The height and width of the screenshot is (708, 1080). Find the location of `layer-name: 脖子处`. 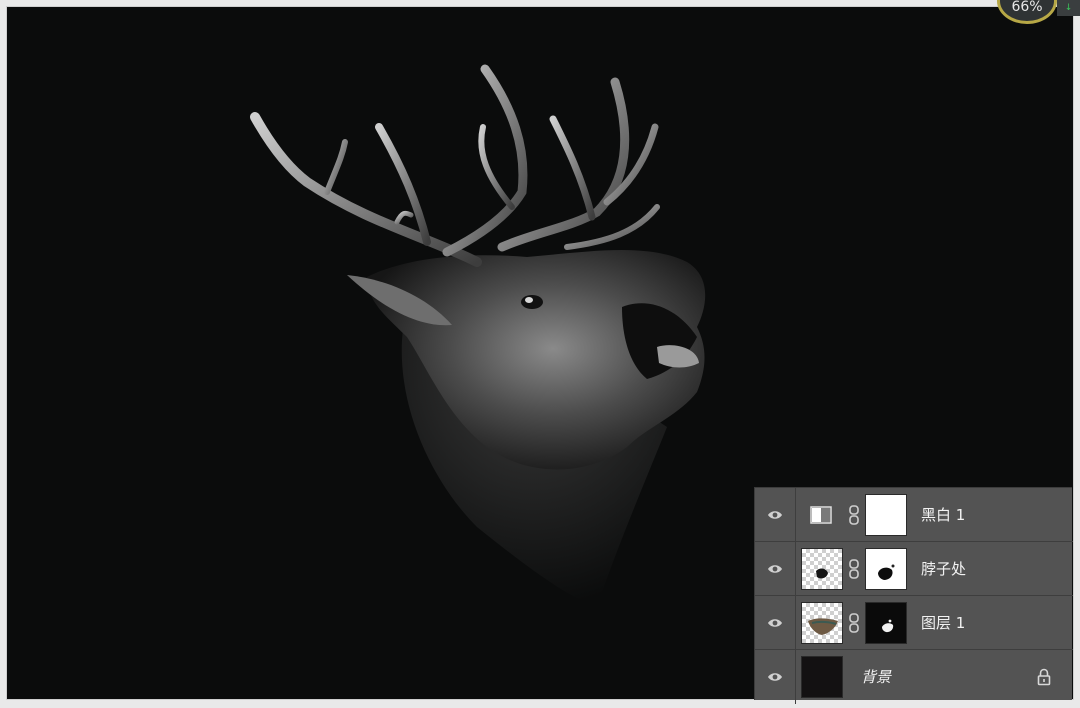

layer-name: 脖子处 is located at coordinates (943, 569).